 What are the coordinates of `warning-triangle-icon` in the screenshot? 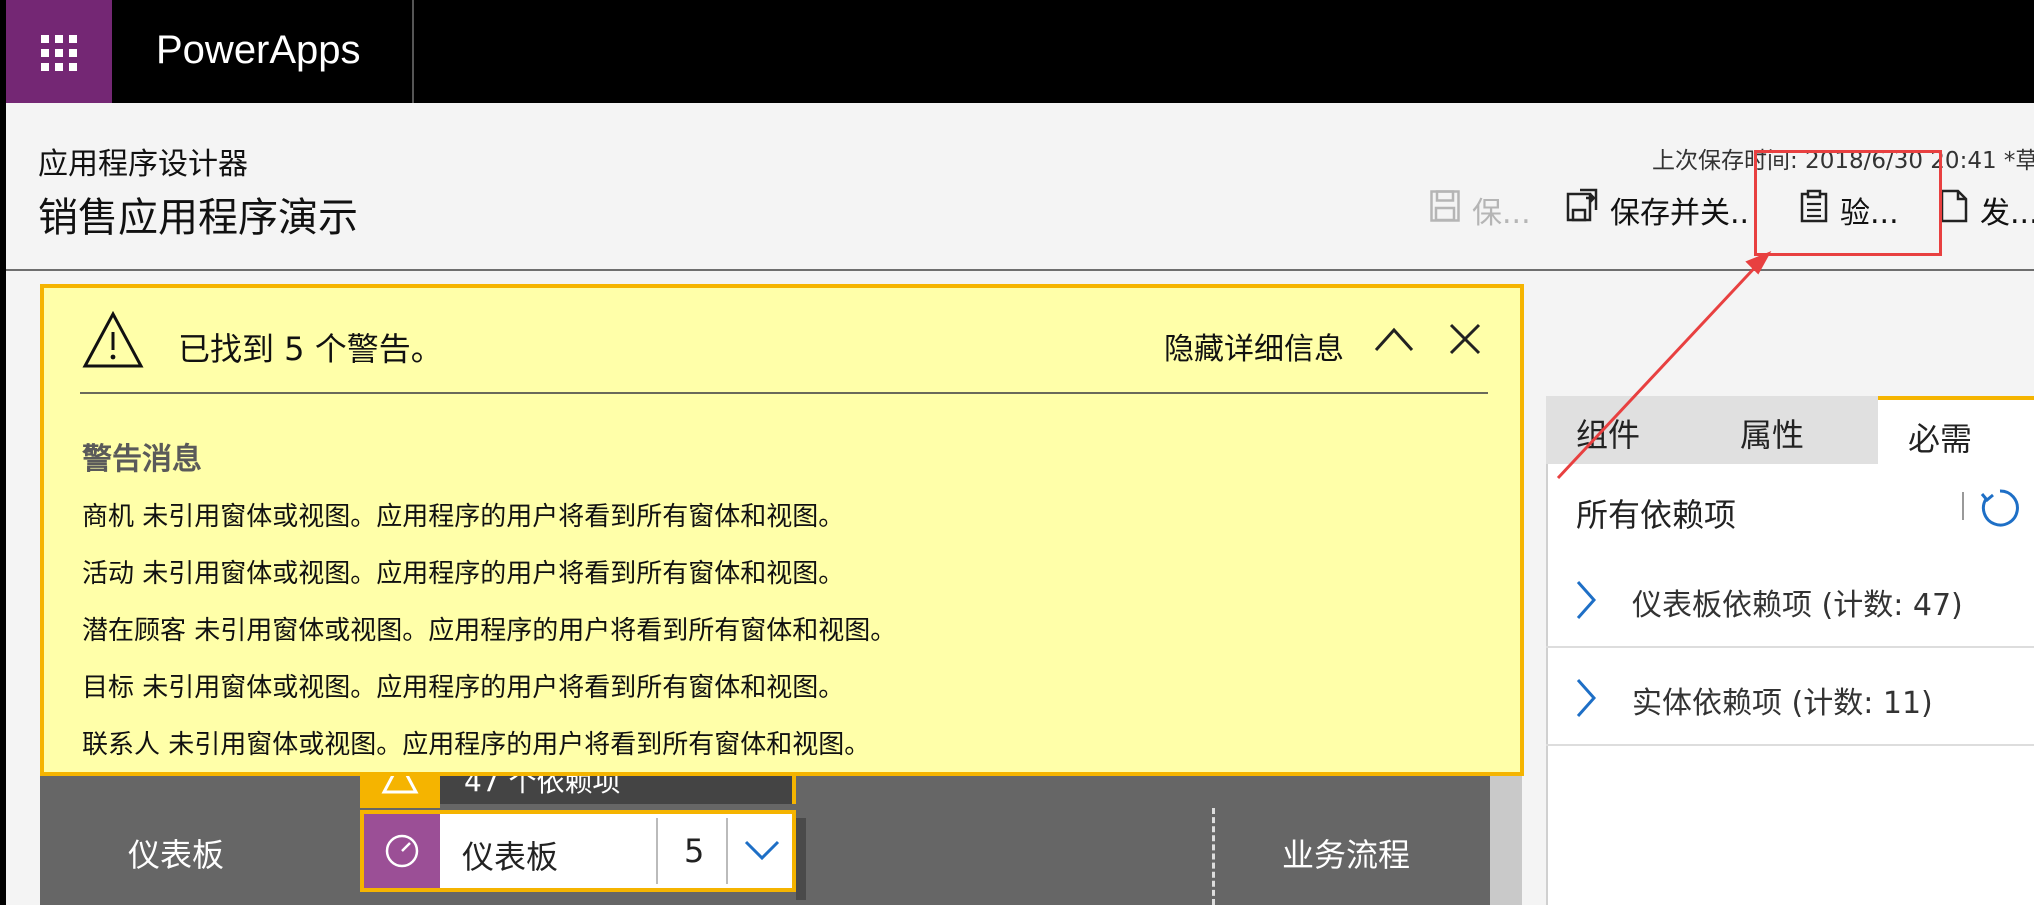 It's located at (113, 342).